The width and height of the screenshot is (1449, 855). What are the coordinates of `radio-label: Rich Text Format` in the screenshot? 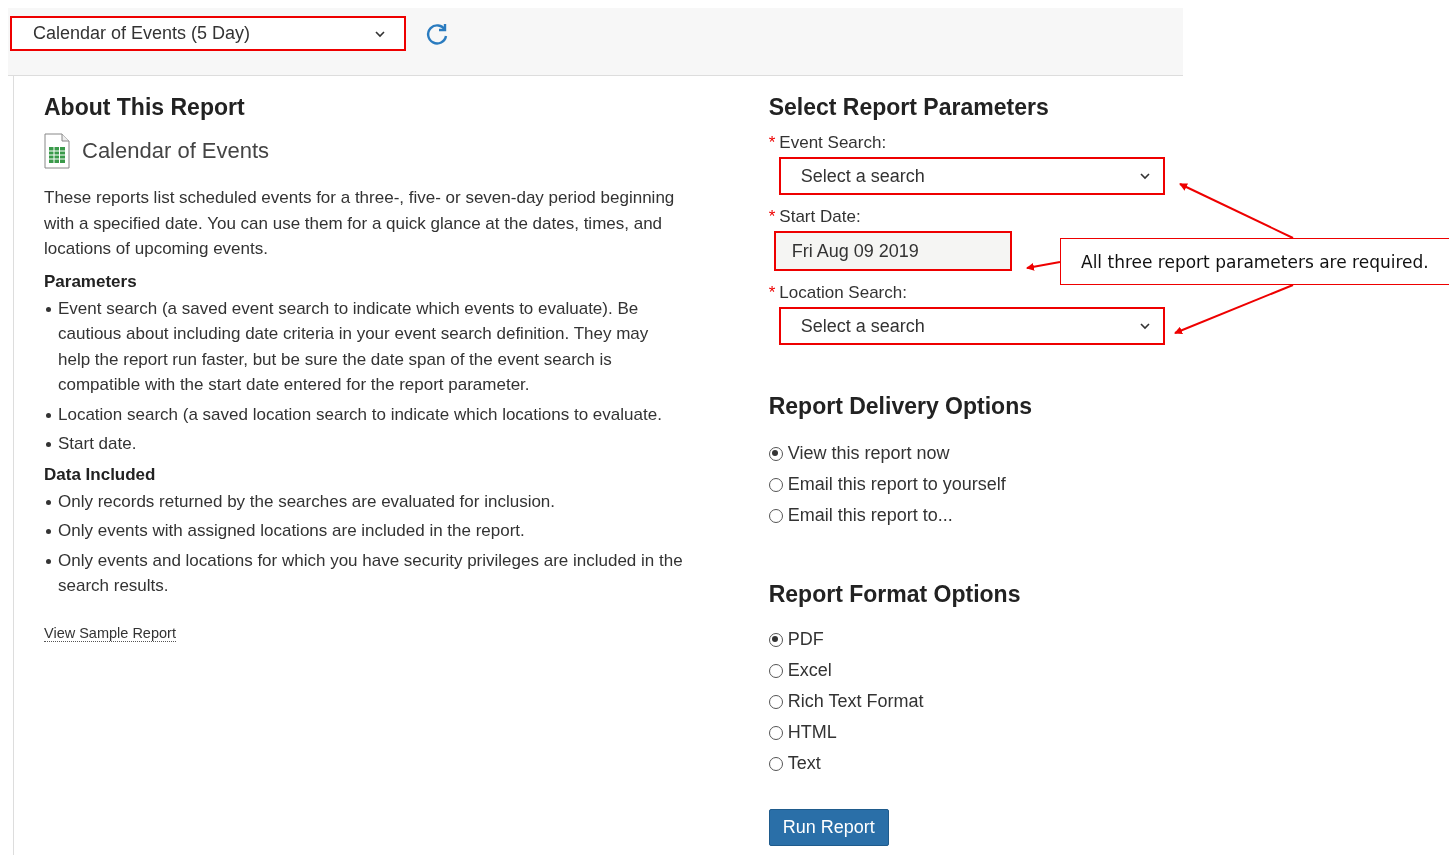 It's located at (855, 701).